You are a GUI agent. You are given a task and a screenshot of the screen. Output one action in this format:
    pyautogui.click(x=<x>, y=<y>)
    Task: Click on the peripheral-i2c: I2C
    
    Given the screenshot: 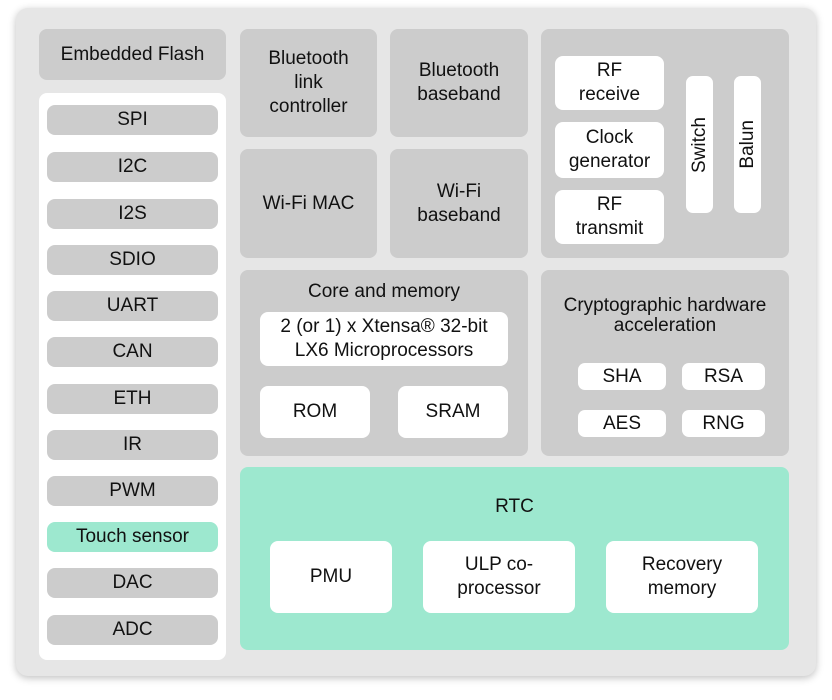 What is the action you would take?
    pyautogui.click(x=132, y=167)
    